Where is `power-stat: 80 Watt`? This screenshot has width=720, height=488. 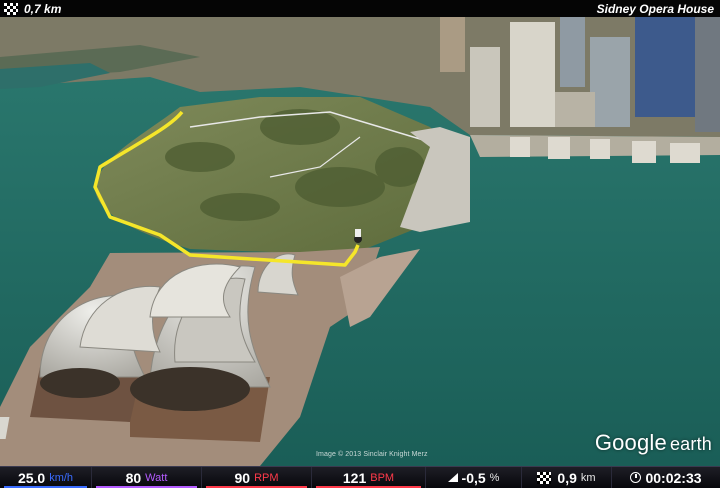
power-stat: 80 Watt is located at coordinates (147, 477).